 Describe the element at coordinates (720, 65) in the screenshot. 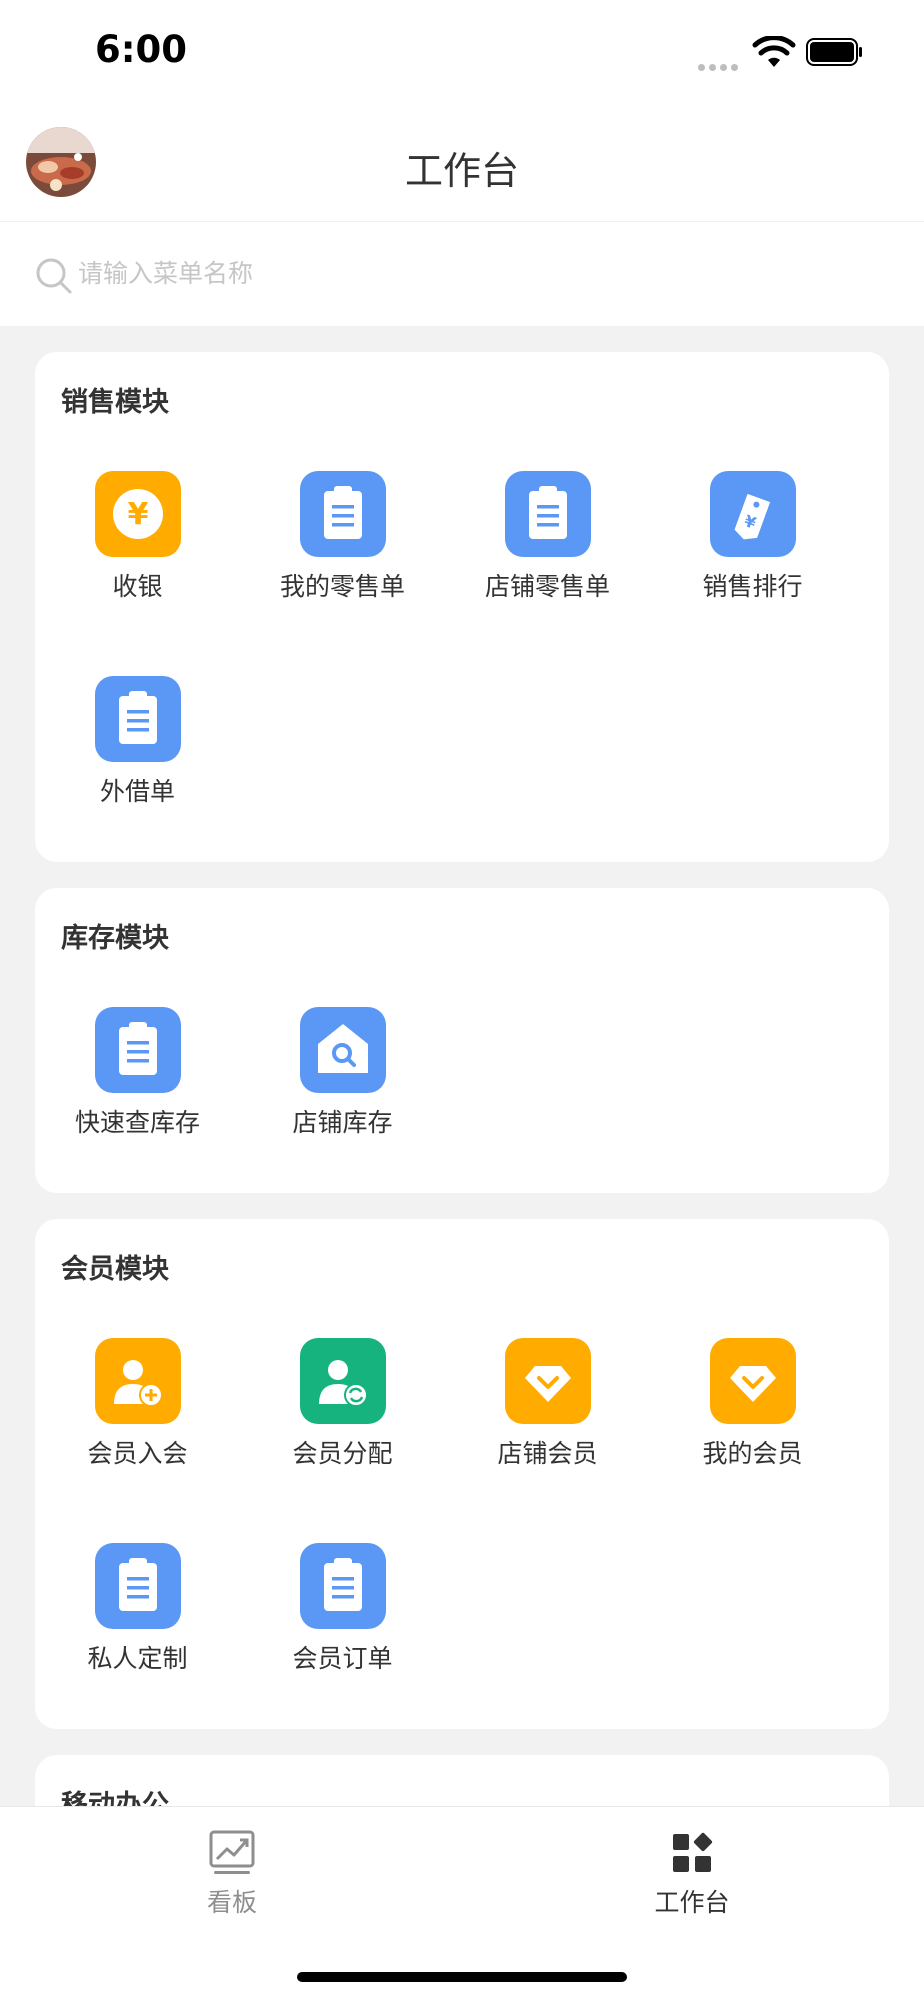

I see `cellular-signal-icon` at that location.